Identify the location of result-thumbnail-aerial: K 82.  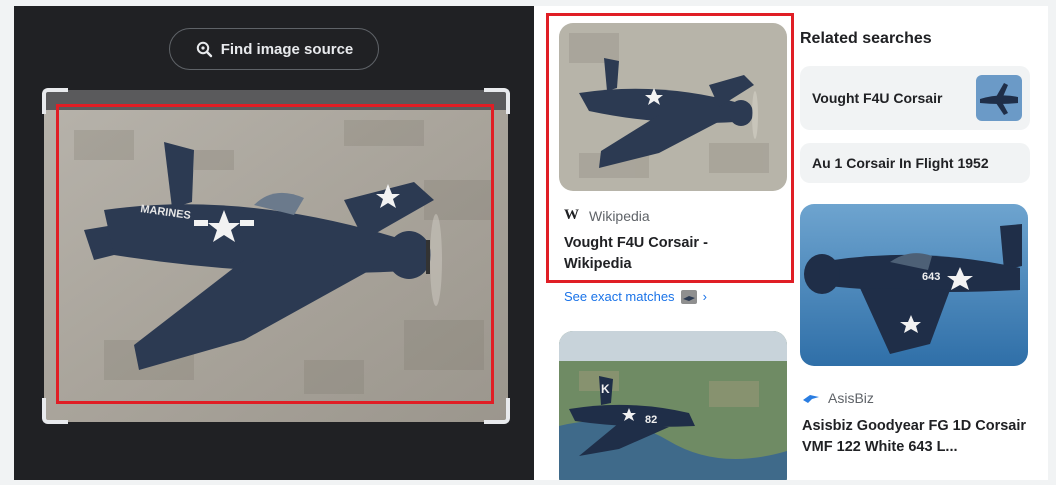
(673, 405).